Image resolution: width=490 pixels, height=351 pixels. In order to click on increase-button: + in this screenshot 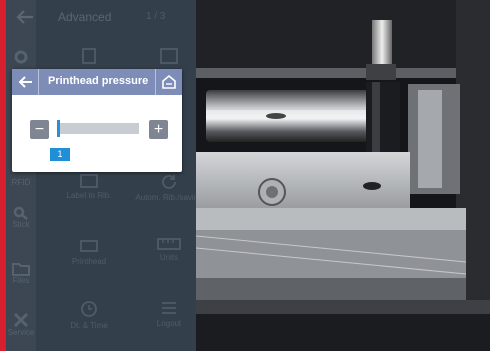, I will do `click(158, 129)`.